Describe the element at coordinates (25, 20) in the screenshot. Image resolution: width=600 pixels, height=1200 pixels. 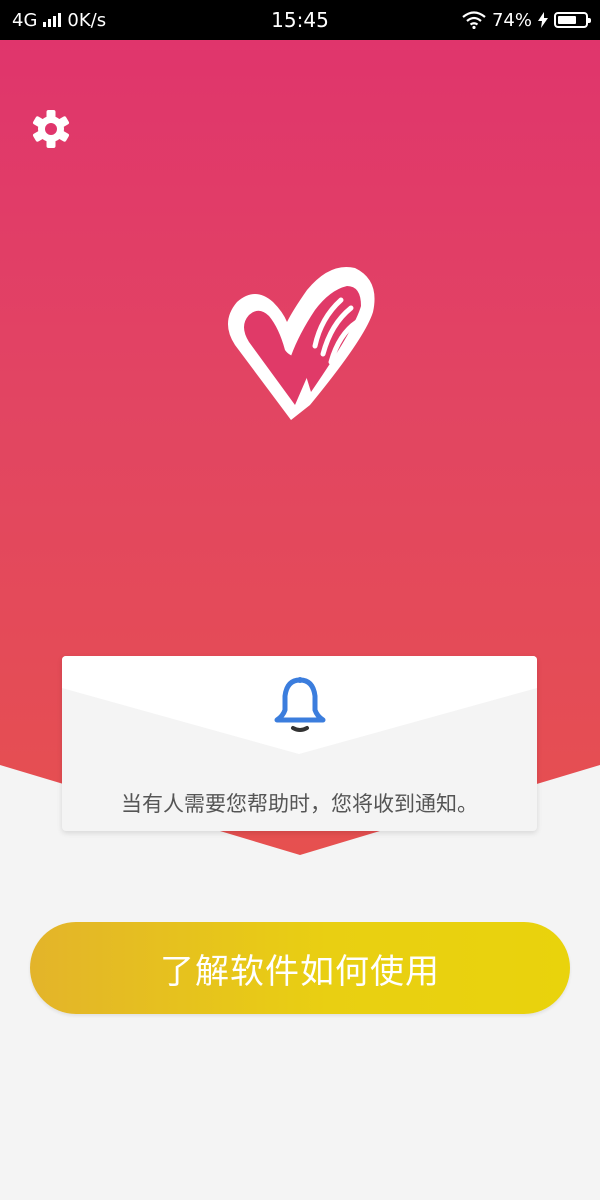
I see `network-type: 4G` at that location.